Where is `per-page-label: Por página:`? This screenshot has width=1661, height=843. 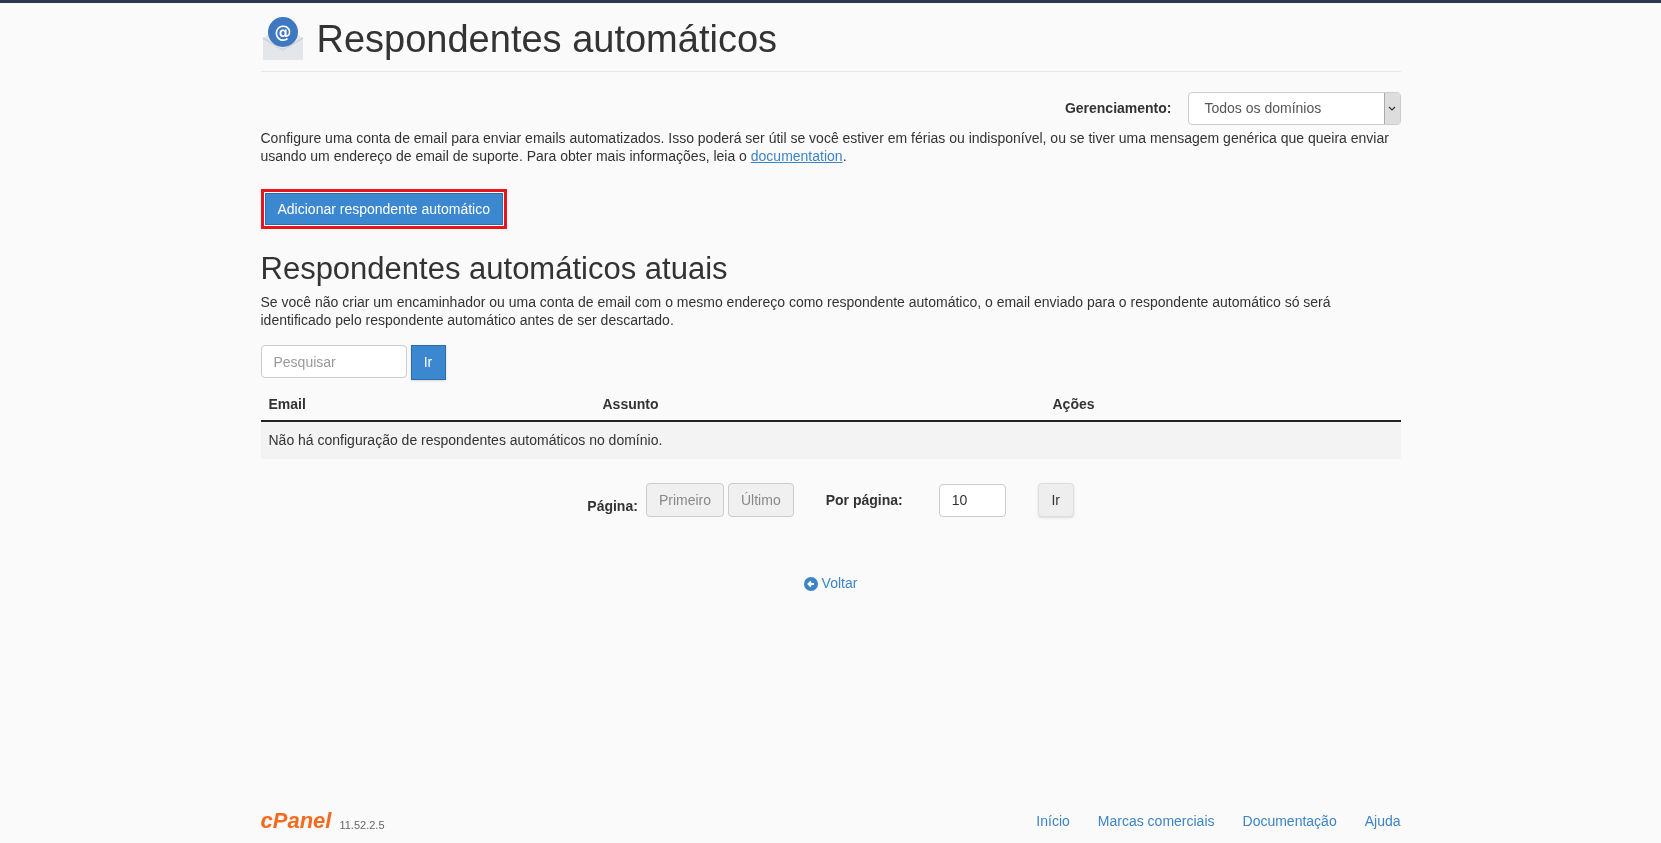
per-page-label: Por página: is located at coordinates (864, 500).